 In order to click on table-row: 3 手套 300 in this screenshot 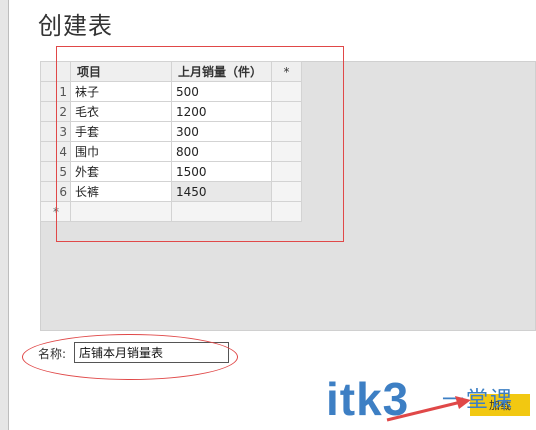, I will do `click(171, 131)`.